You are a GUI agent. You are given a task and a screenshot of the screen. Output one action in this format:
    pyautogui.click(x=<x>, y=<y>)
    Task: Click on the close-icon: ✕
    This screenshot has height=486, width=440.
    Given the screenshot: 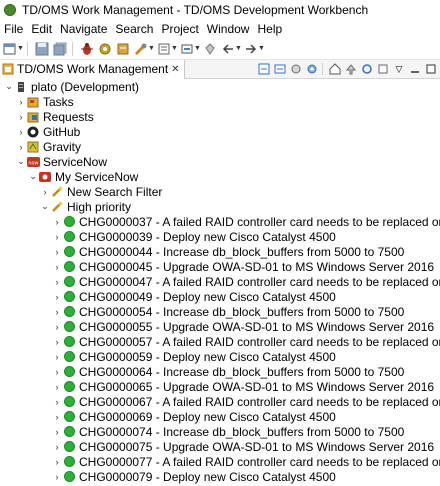 What is the action you would take?
    pyautogui.click(x=175, y=69)
    